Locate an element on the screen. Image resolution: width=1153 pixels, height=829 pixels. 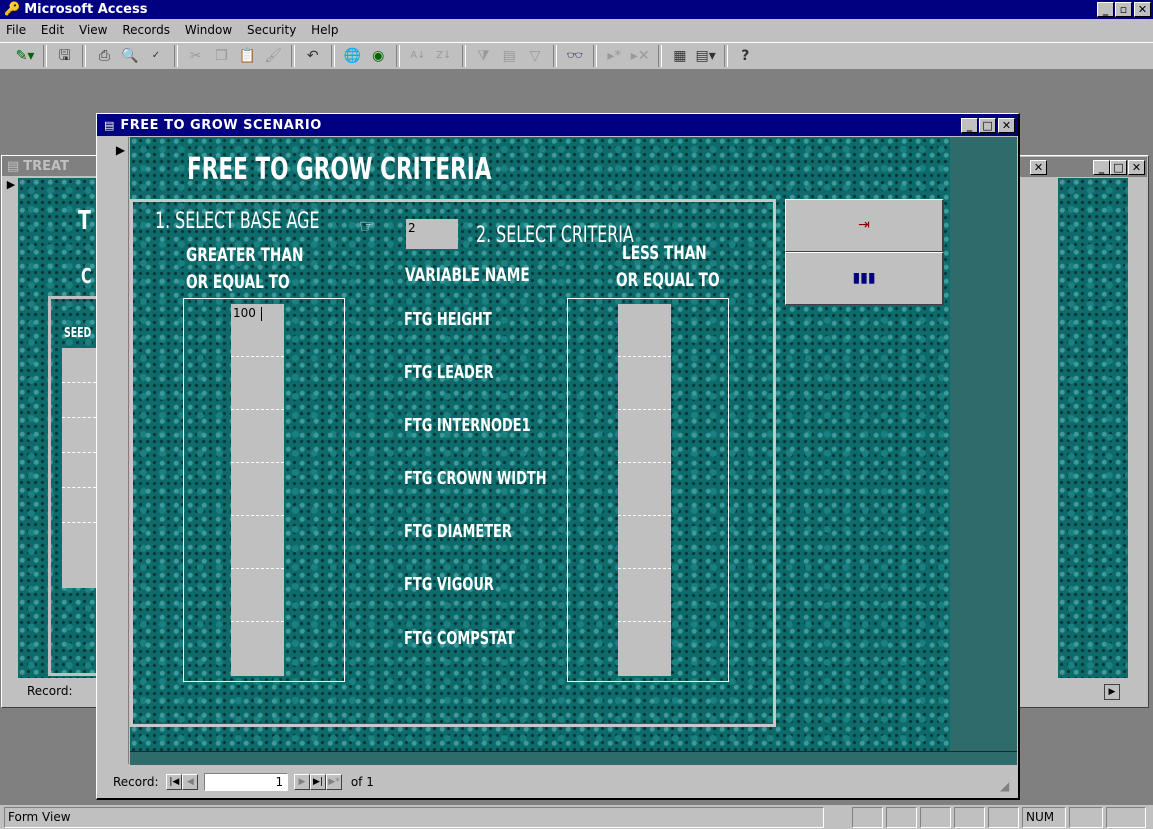
menu-window: Window is located at coordinates (208, 30).